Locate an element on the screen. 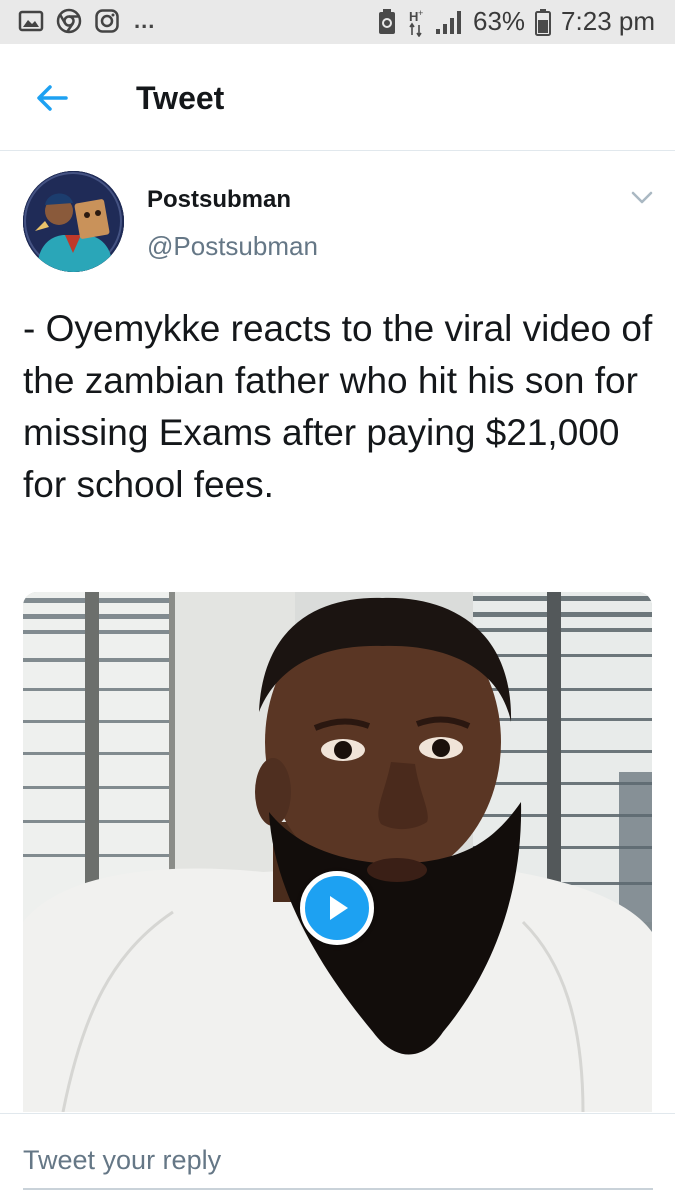 Image resolution: width=675 pixels, height=1201 pixels. h-plus-data-icon: H + is located at coordinates (416, 22).